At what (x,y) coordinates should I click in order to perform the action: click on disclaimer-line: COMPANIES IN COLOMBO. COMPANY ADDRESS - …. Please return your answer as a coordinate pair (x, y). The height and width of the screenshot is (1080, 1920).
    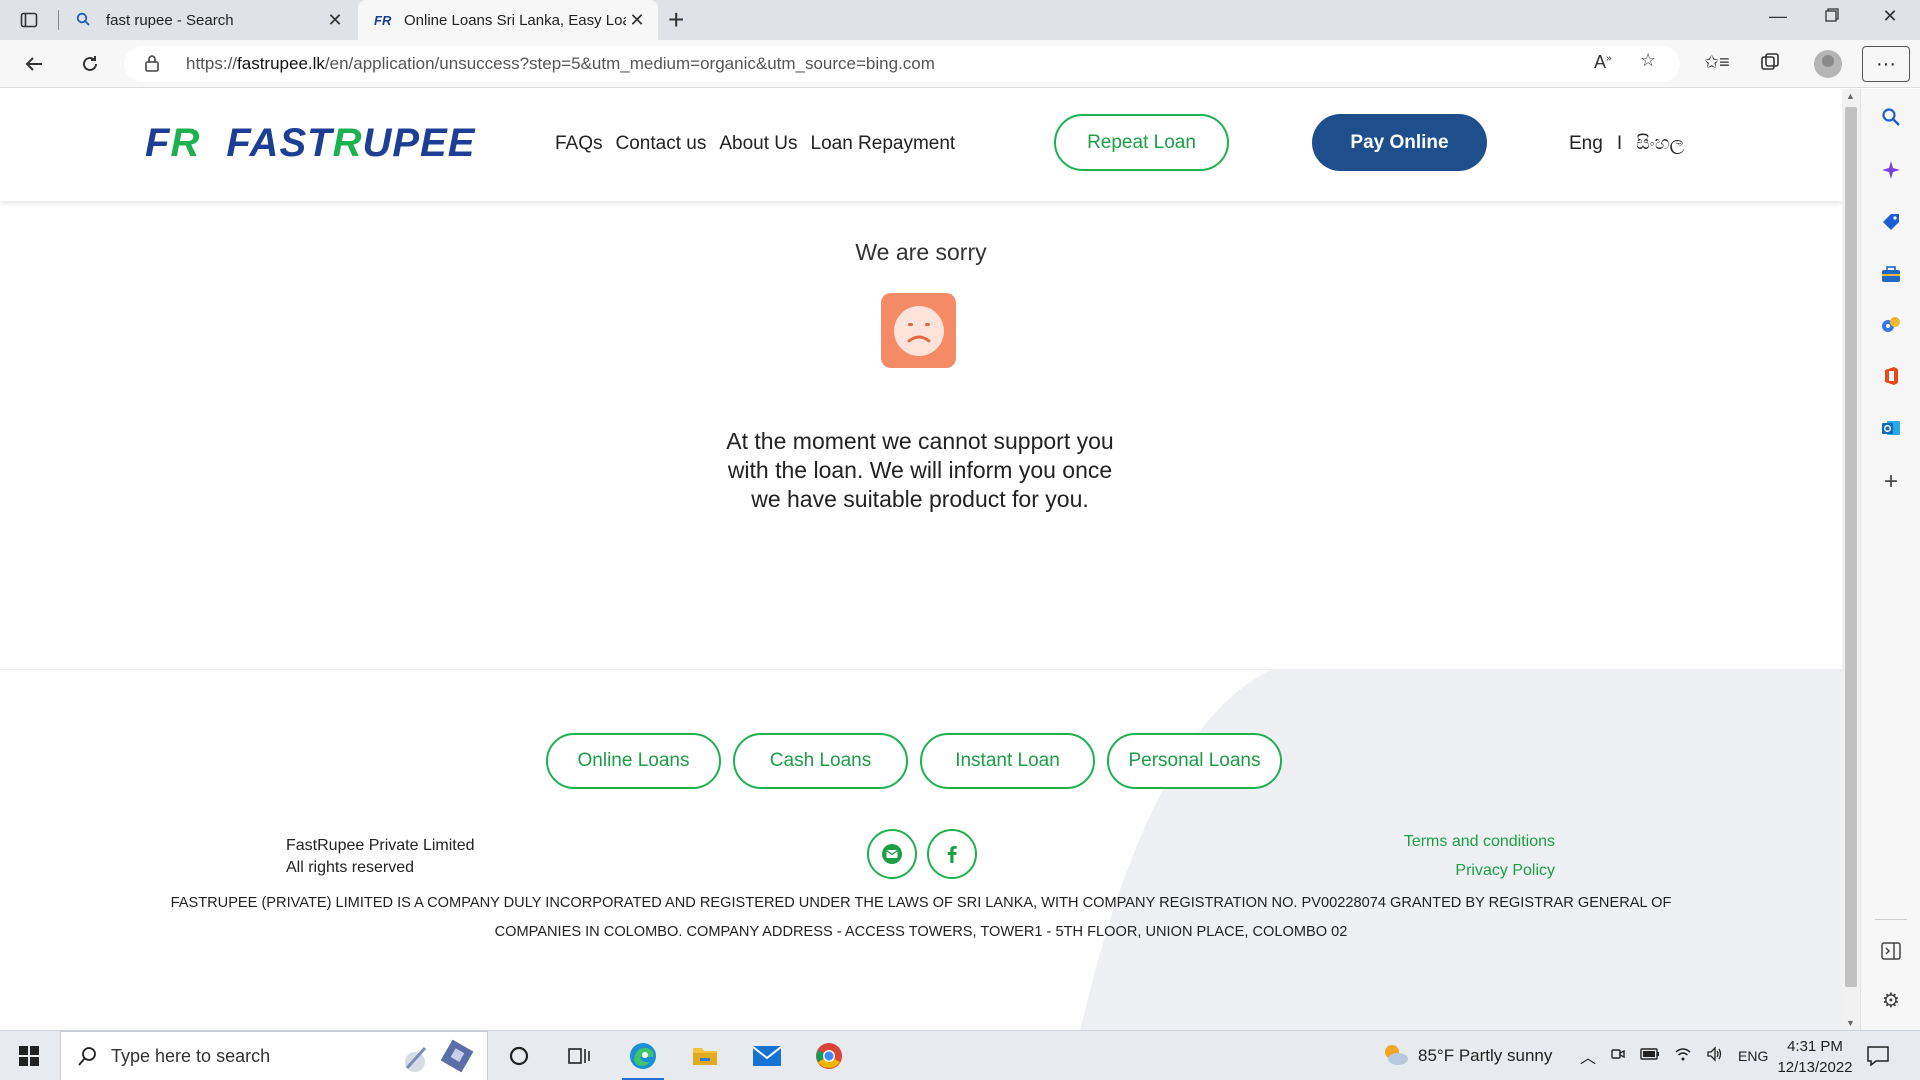
    Looking at the image, I should click on (921, 932).